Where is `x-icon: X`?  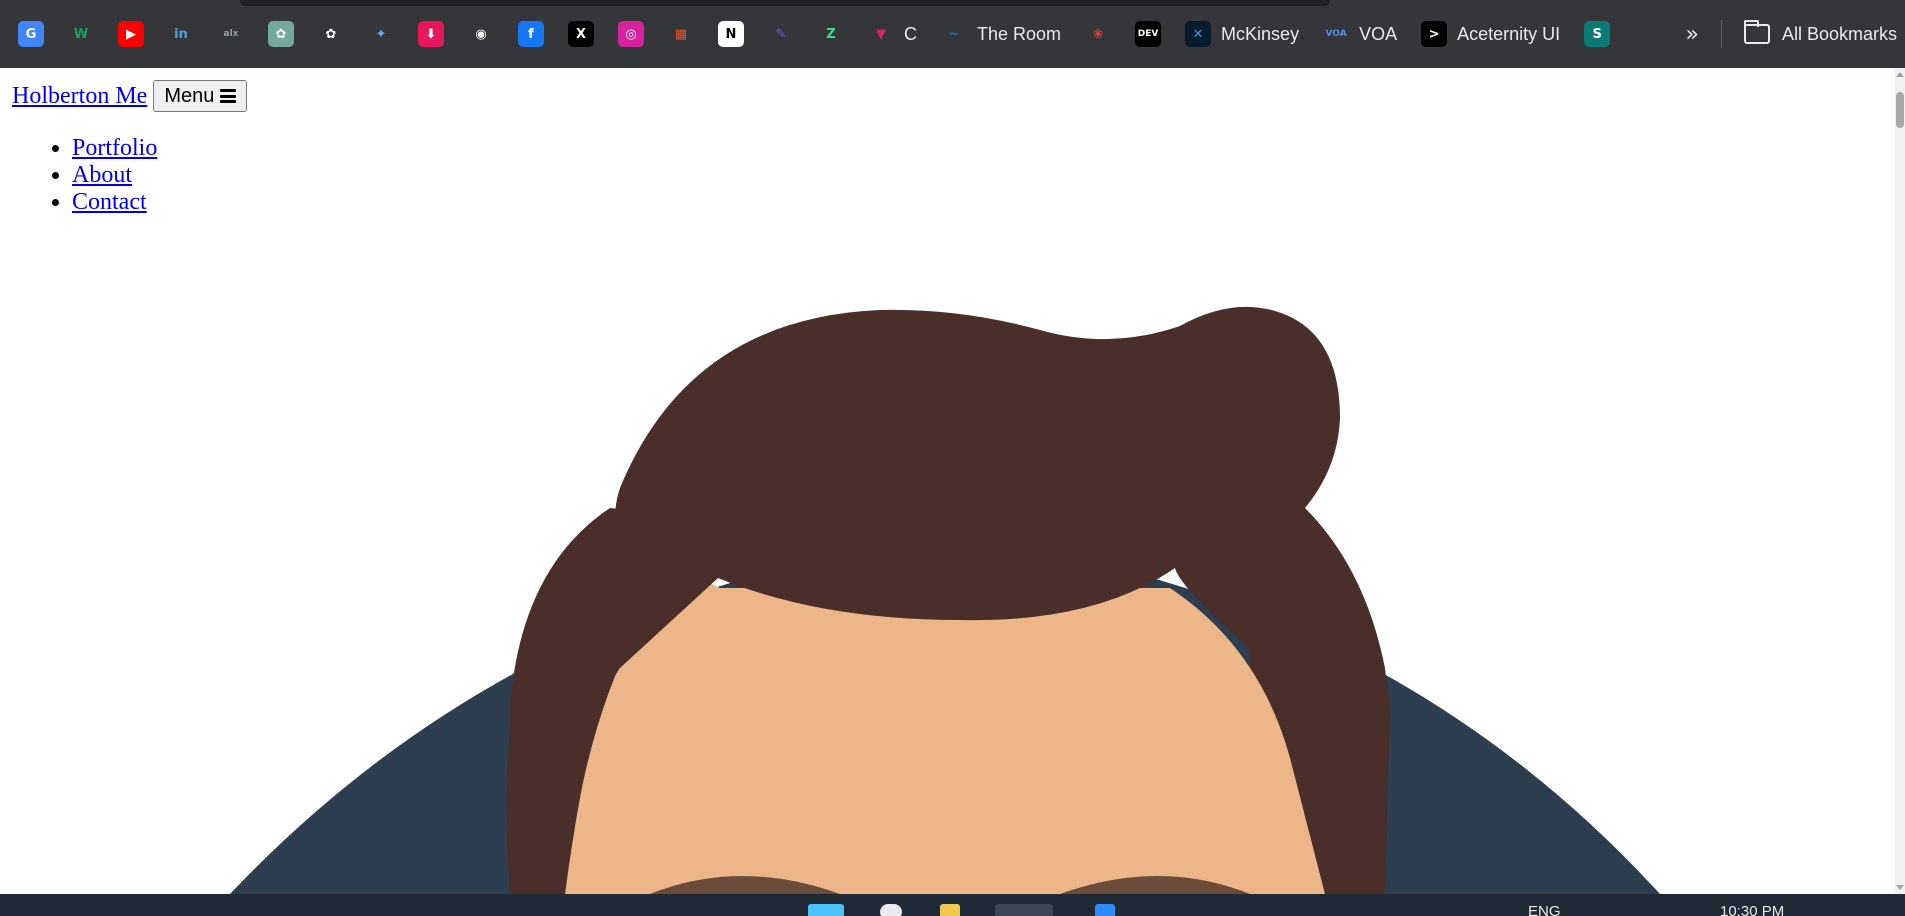 x-icon: X is located at coordinates (581, 34).